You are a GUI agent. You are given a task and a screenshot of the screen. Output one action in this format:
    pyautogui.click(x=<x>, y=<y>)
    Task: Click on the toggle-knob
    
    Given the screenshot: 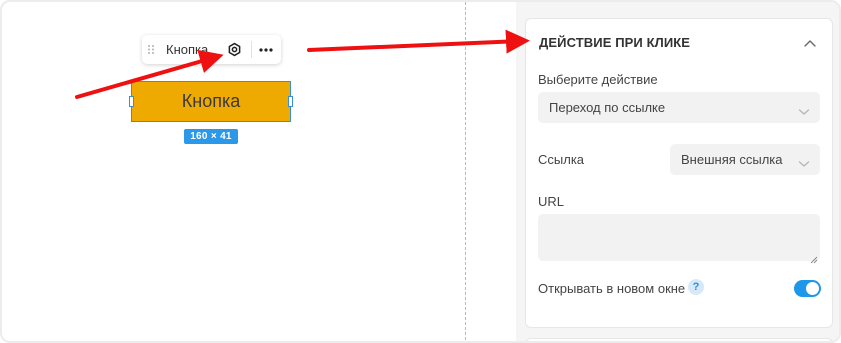 What is the action you would take?
    pyautogui.click(x=812, y=288)
    